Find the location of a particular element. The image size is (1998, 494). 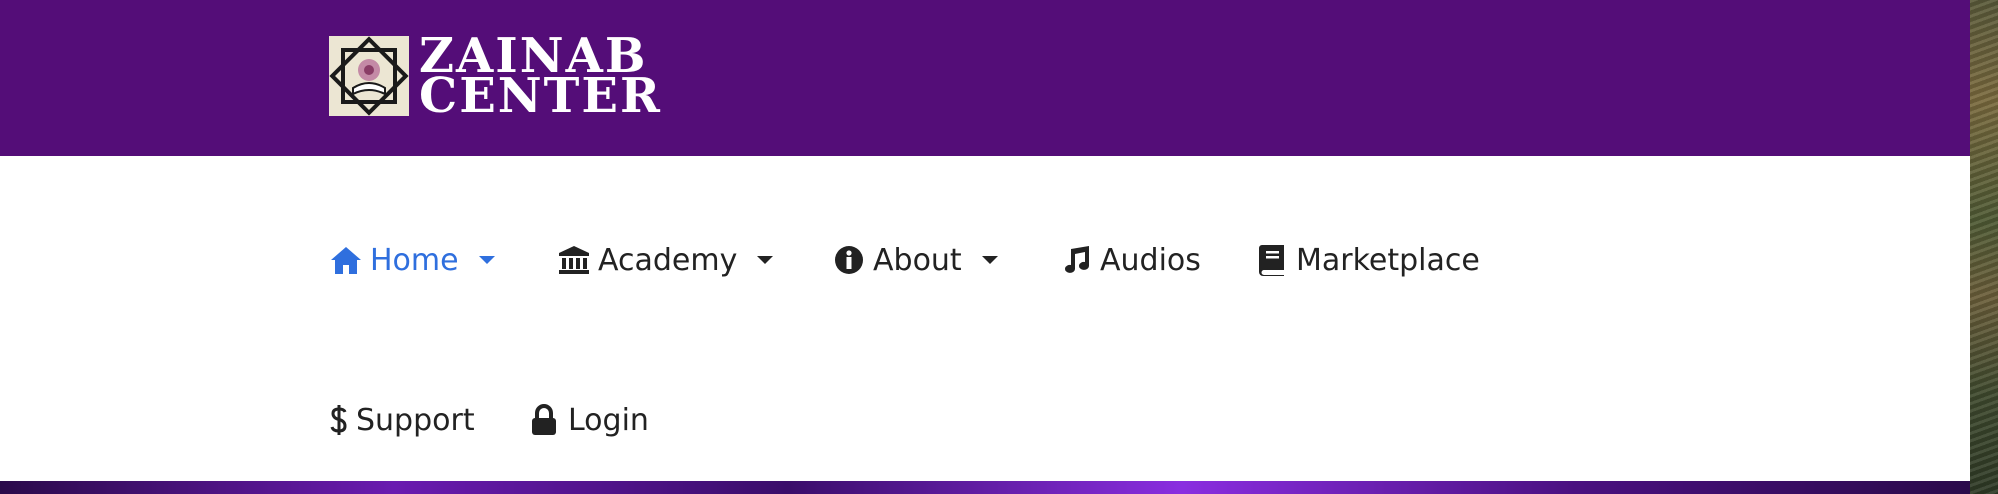

background-photo-edge is located at coordinates (1984, 247).